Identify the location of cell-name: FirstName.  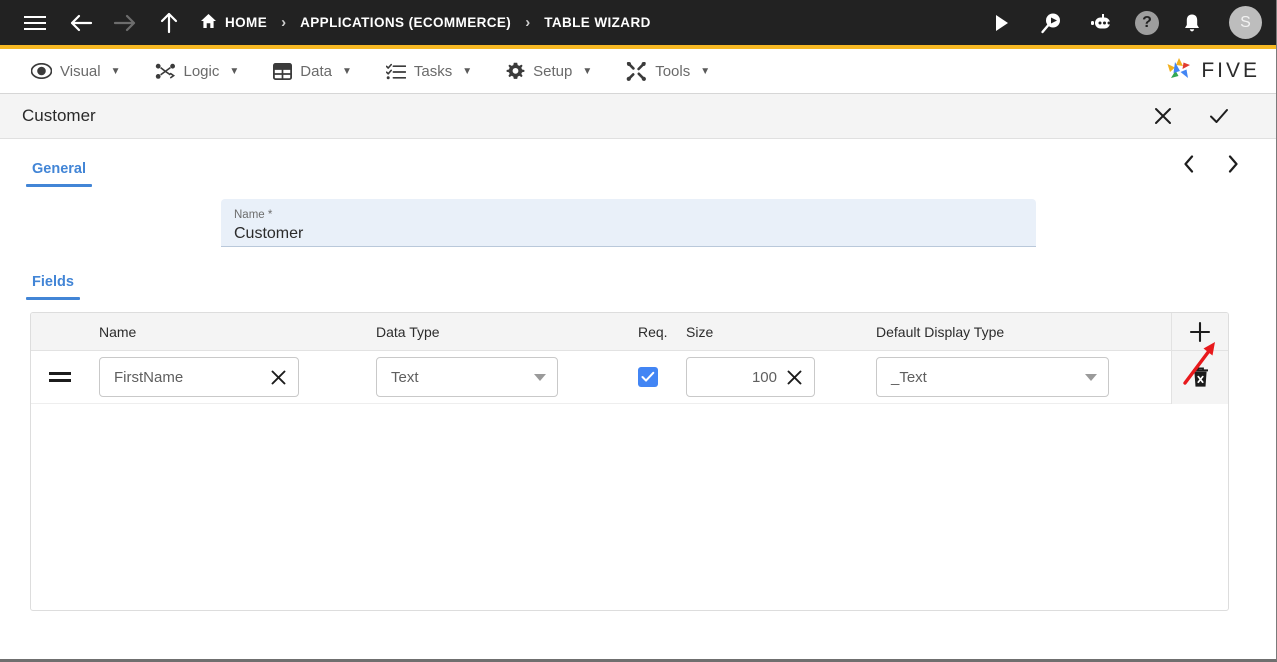
(237, 377).